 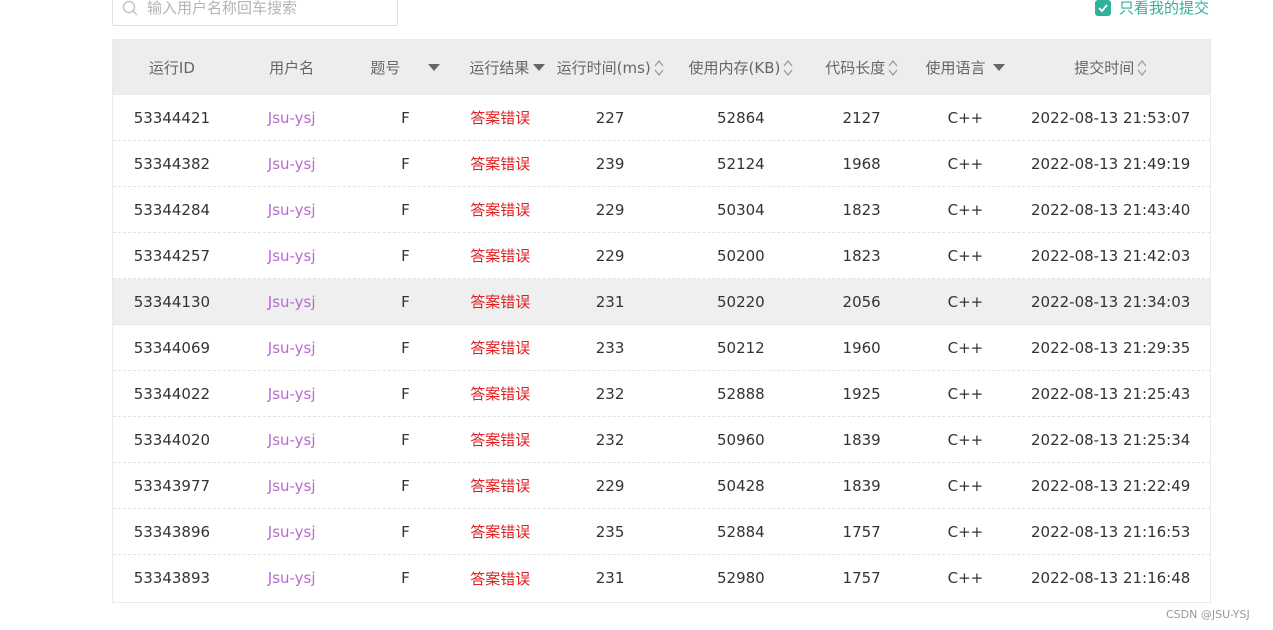 I want to click on cell-run-time: 235, so click(x=610, y=531).